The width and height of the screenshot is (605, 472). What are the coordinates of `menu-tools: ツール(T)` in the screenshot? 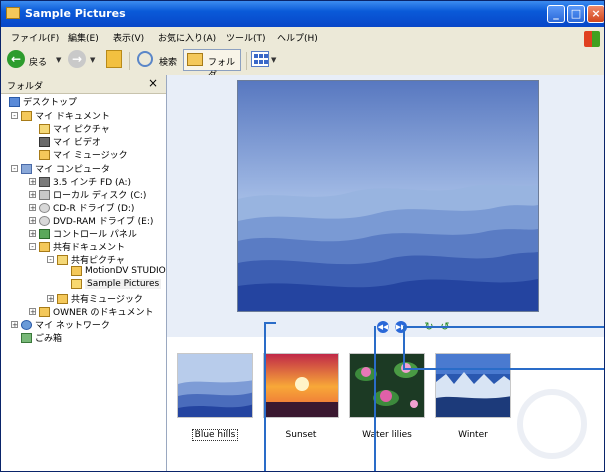 It's located at (246, 37).